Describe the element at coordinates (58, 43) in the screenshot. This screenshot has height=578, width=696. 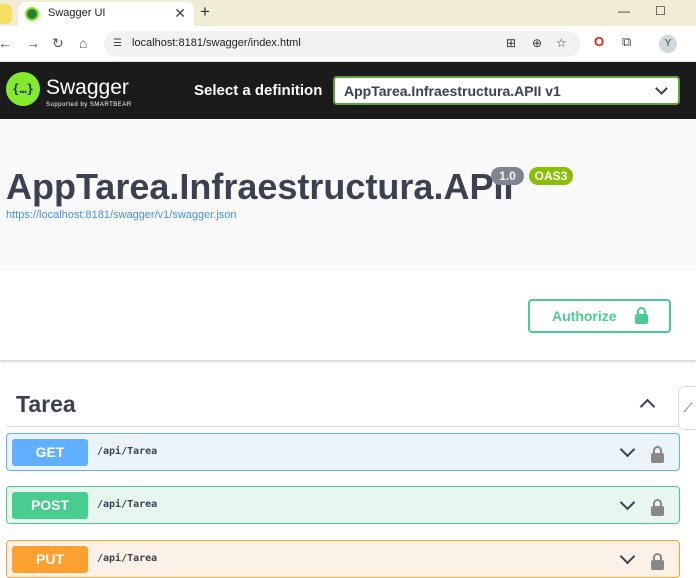
I see `reload-icon: ↻` at that location.